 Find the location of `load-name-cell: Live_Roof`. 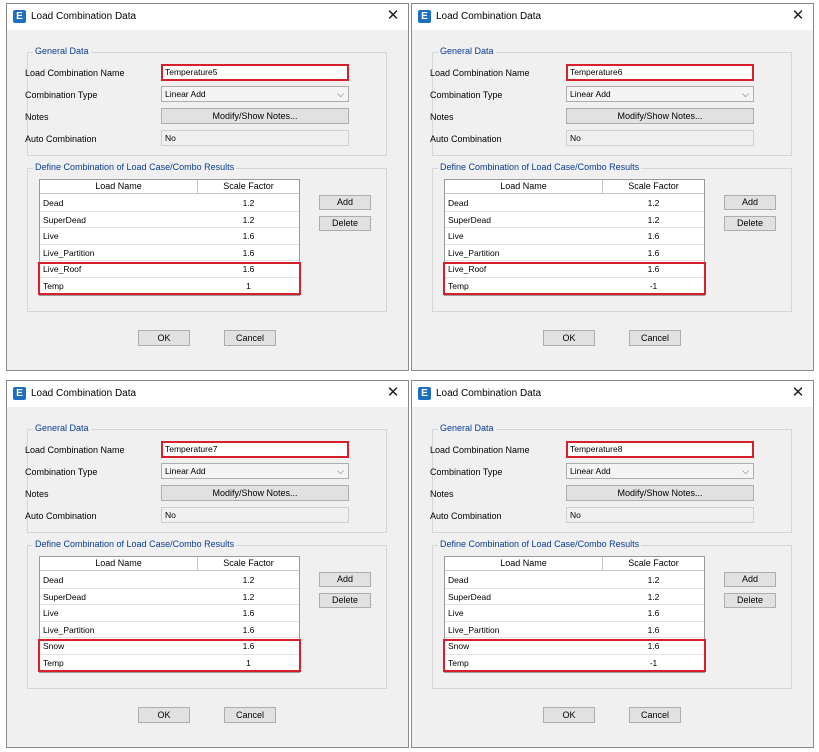

load-name-cell: Live_Roof is located at coordinates (62, 269).